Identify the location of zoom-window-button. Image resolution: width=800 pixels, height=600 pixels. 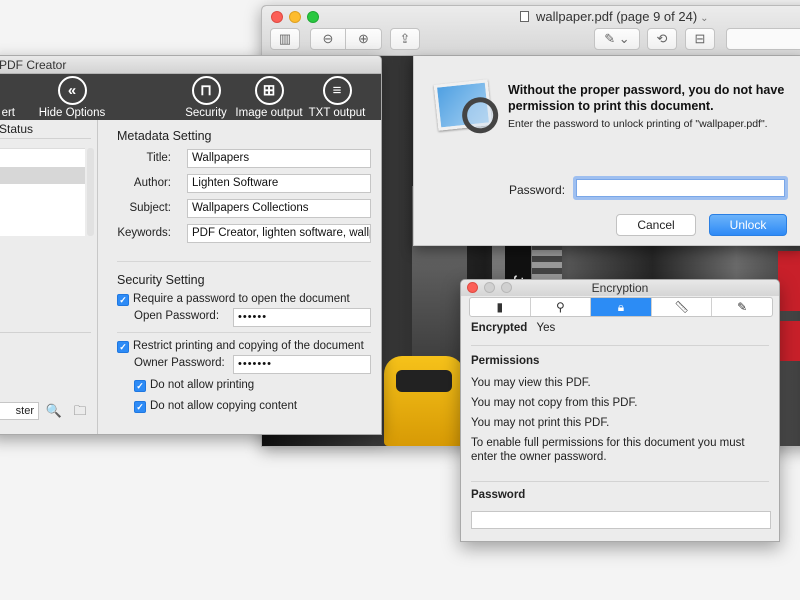
(313, 17).